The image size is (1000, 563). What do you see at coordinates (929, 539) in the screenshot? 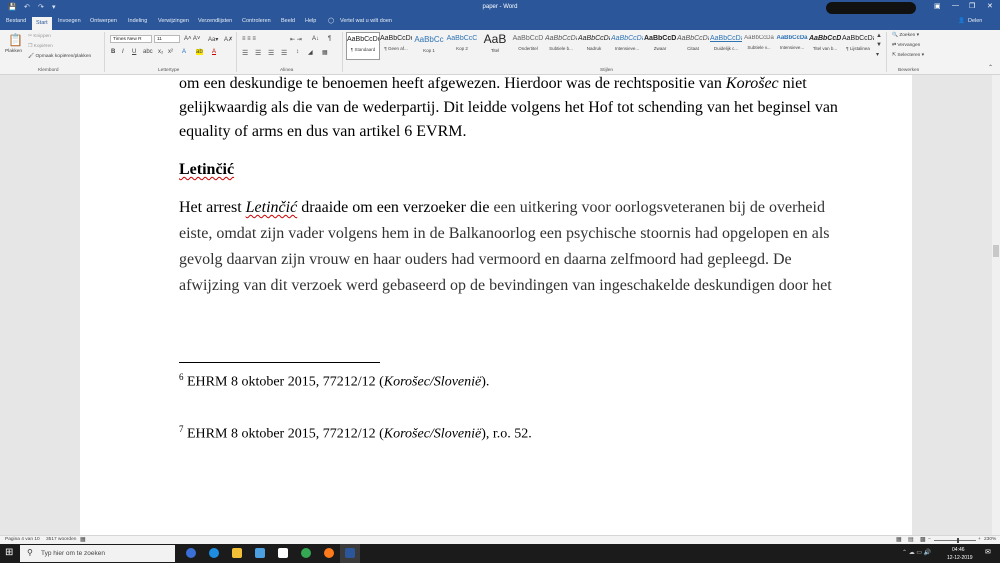
I see `zoom-out-icon: −` at bounding box center [929, 539].